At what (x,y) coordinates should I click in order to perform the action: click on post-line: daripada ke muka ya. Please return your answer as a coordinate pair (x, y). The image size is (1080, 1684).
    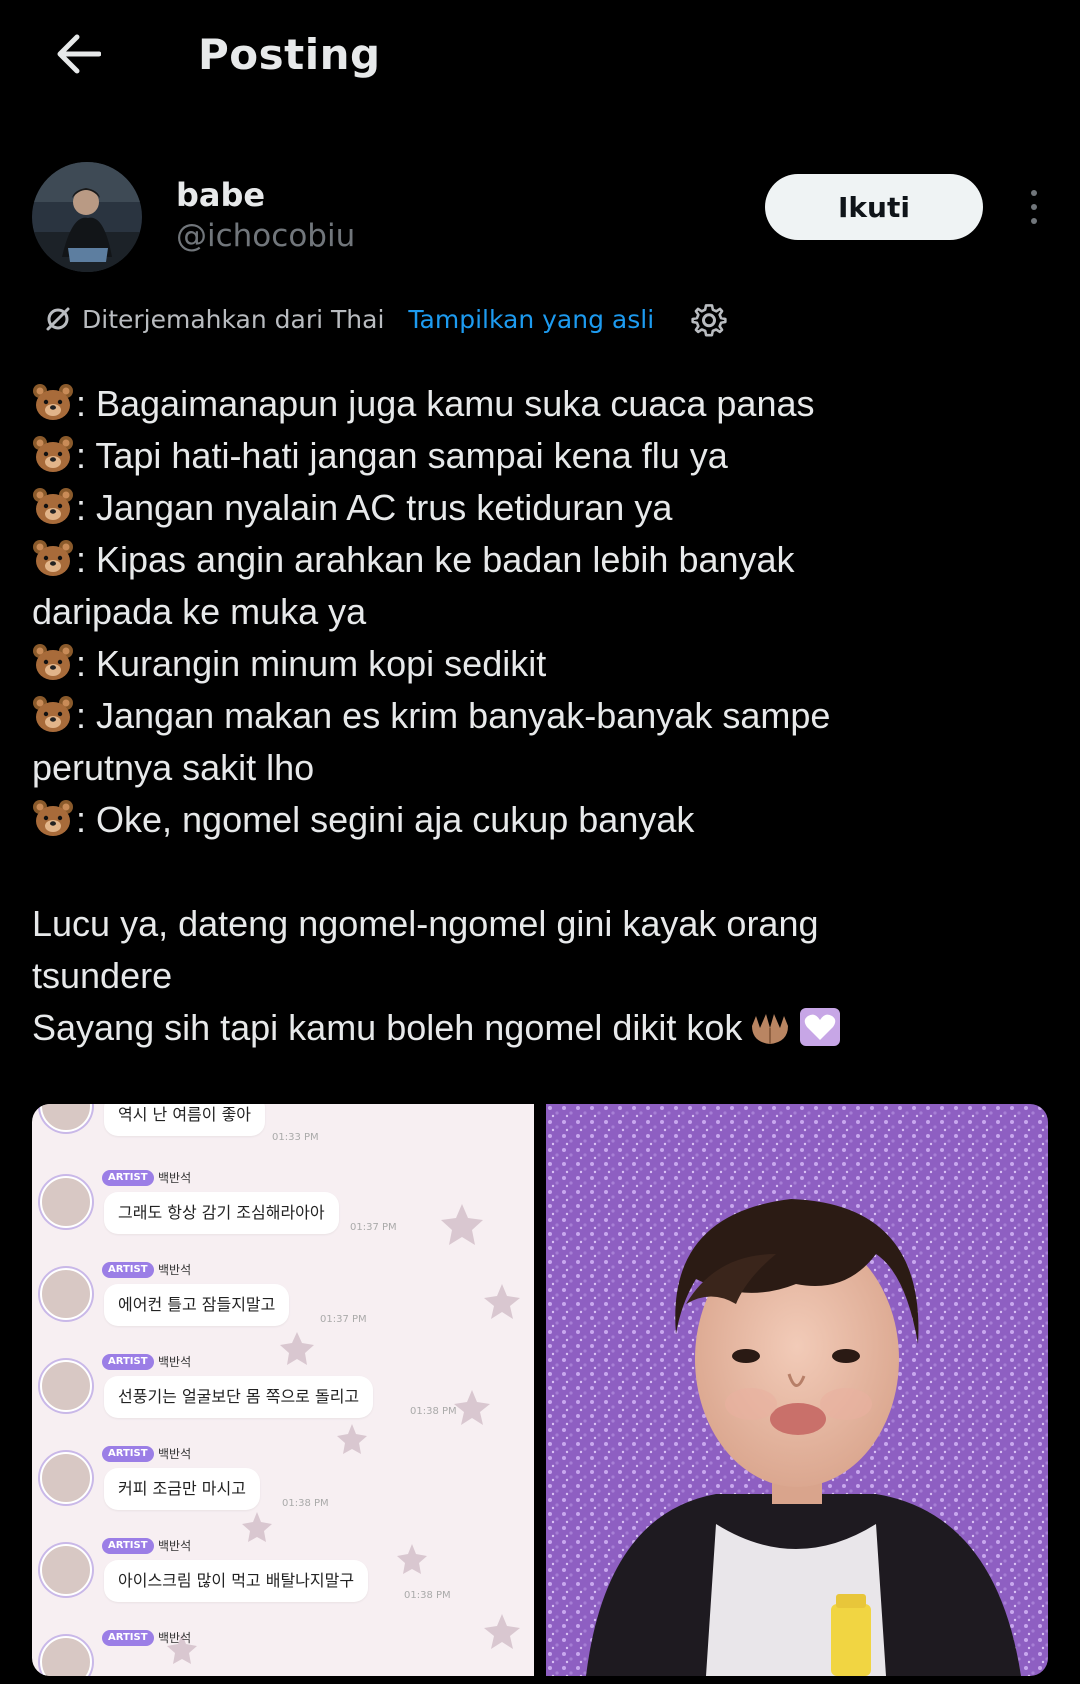
    Looking at the image, I should click on (199, 611).